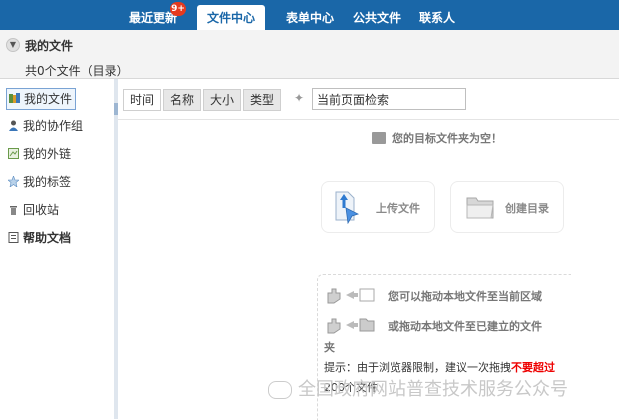 The width and height of the screenshot is (619, 420). What do you see at coordinates (437, 15) in the screenshot?
I see `nav-contacts: 联系人` at bounding box center [437, 15].